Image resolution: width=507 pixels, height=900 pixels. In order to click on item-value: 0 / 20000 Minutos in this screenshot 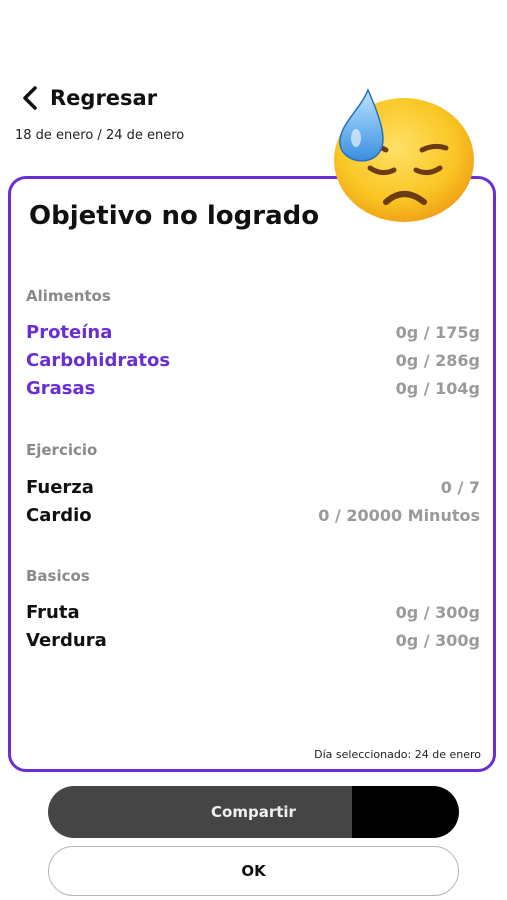, I will do `click(399, 515)`.